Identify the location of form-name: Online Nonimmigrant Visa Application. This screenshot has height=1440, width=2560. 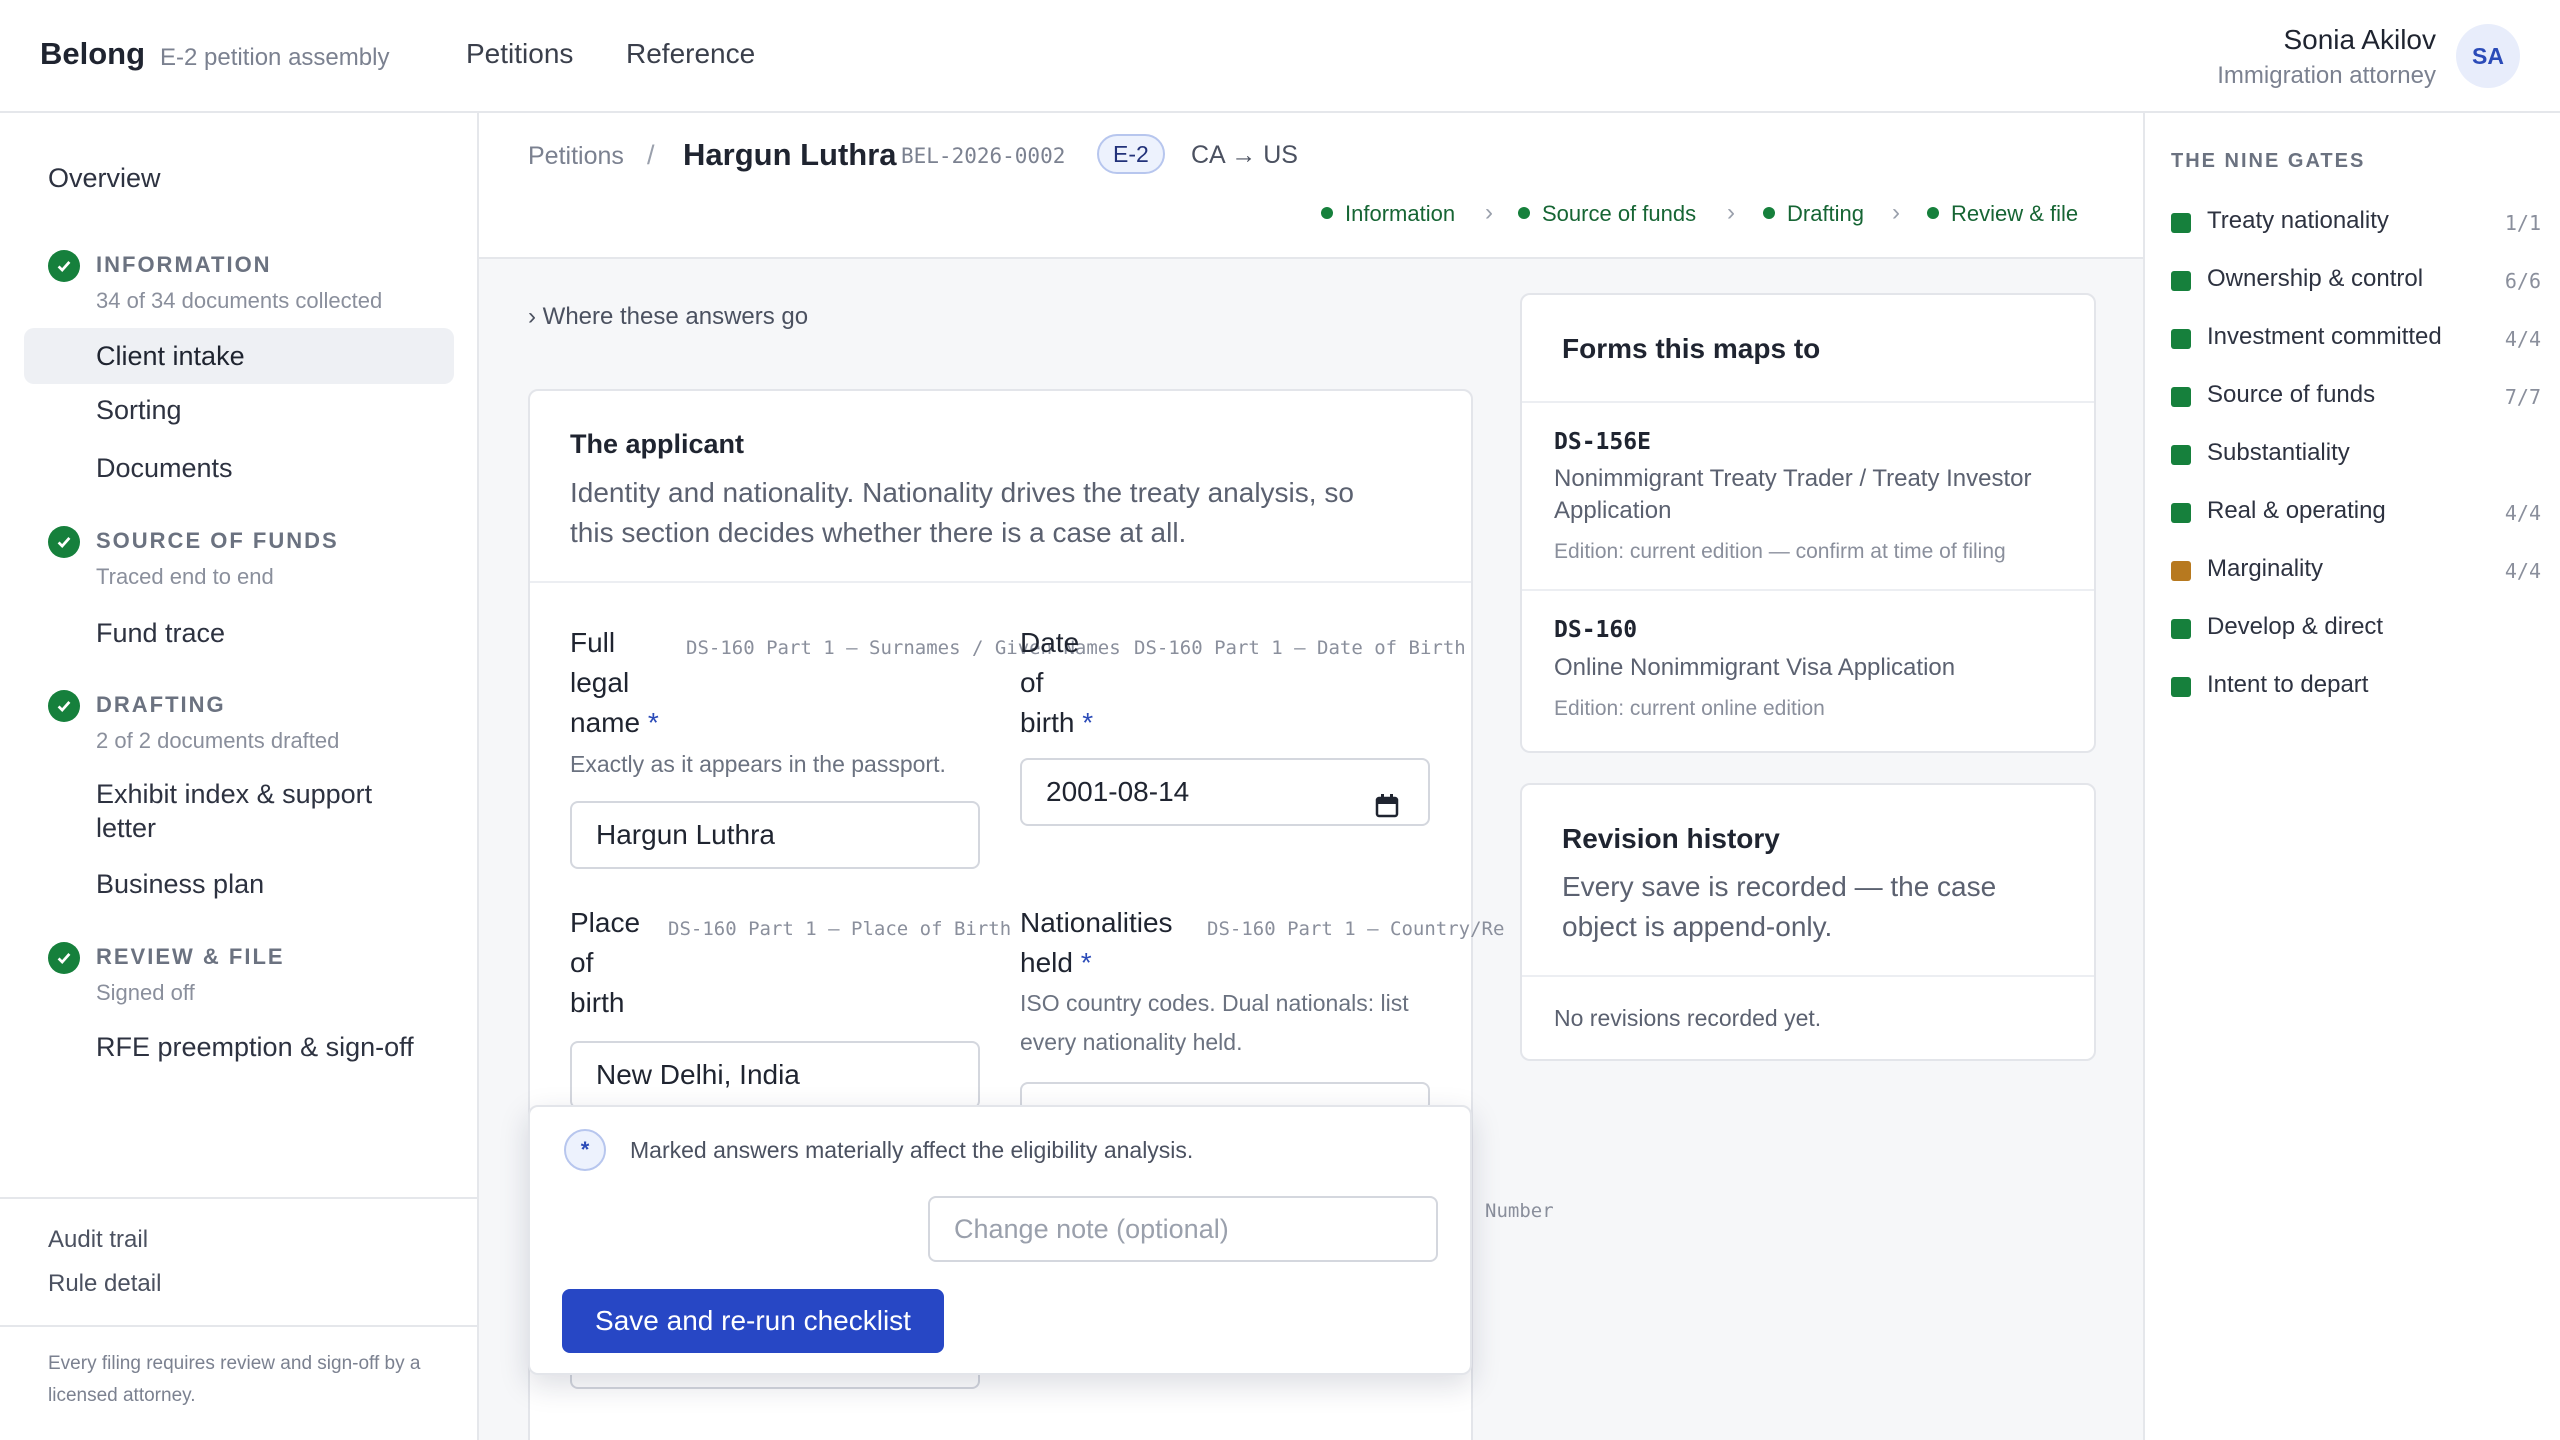
(1755, 667).